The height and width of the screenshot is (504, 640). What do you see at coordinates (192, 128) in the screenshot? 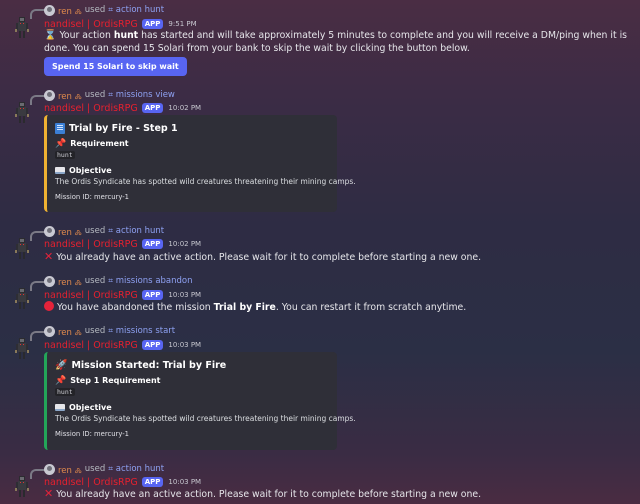
I see `embed-title: Trial by Fire - Step 1` at bounding box center [192, 128].